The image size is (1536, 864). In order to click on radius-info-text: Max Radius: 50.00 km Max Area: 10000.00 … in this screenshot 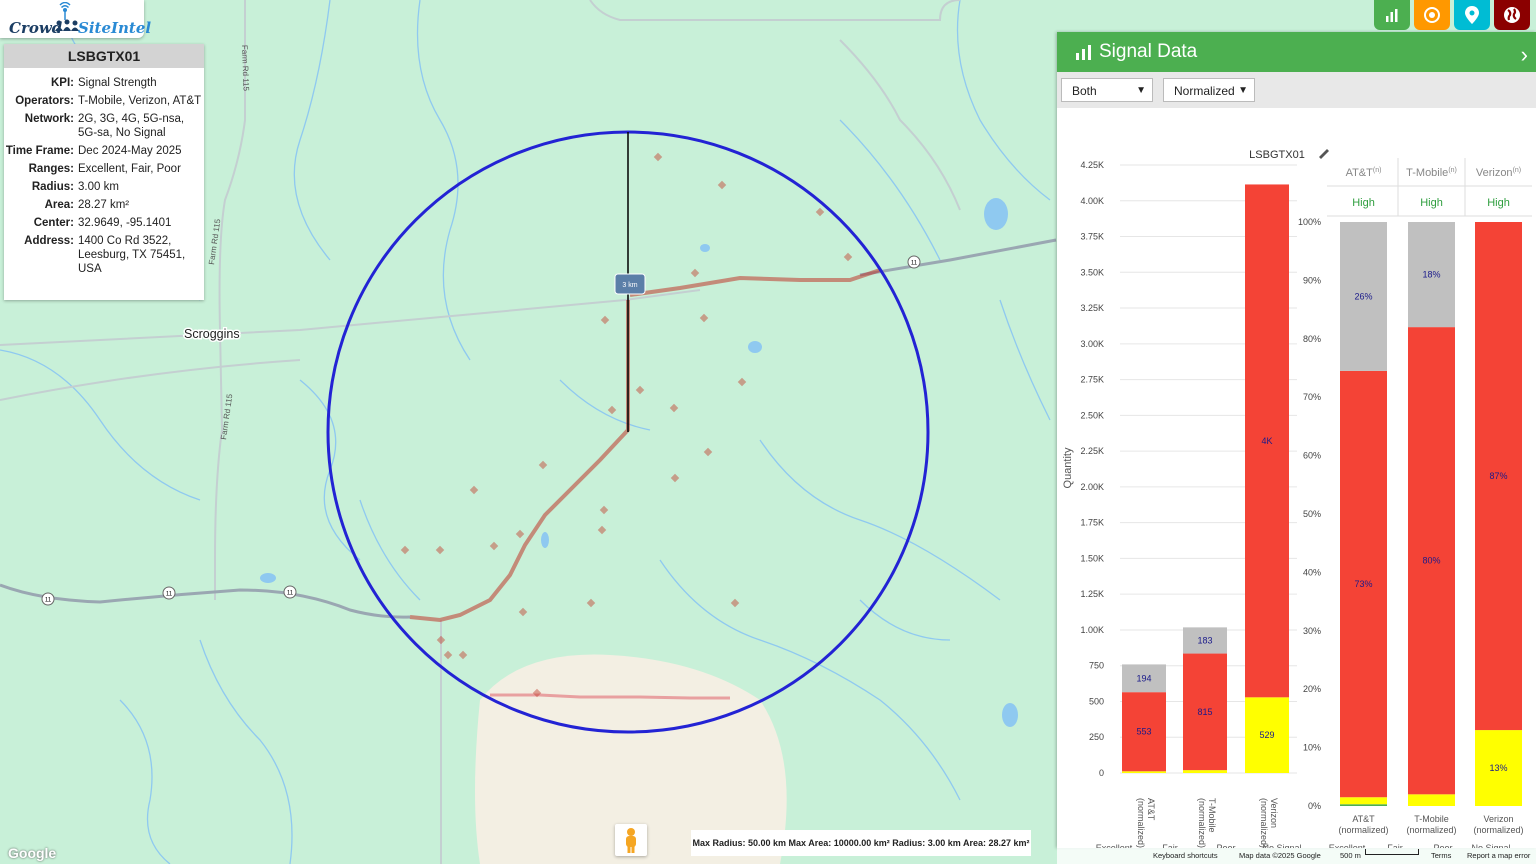, I will do `click(861, 843)`.